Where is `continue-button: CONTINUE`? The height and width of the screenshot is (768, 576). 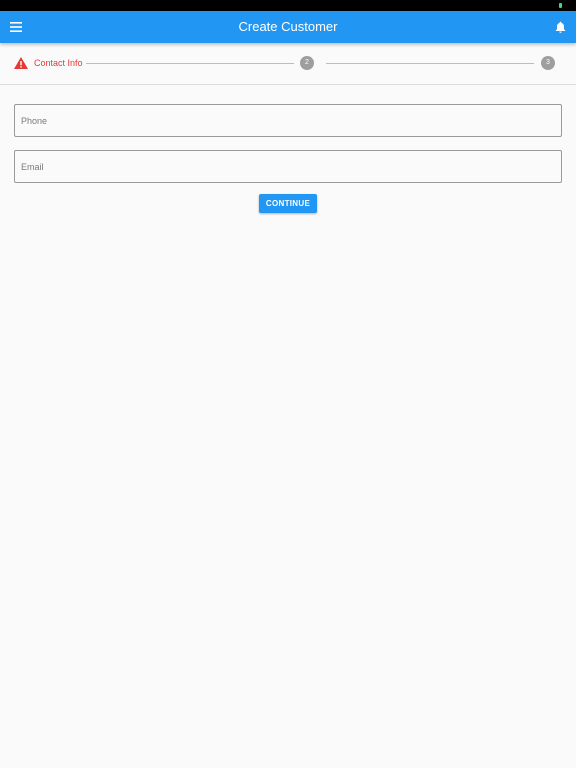 continue-button: CONTINUE is located at coordinates (288, 203).